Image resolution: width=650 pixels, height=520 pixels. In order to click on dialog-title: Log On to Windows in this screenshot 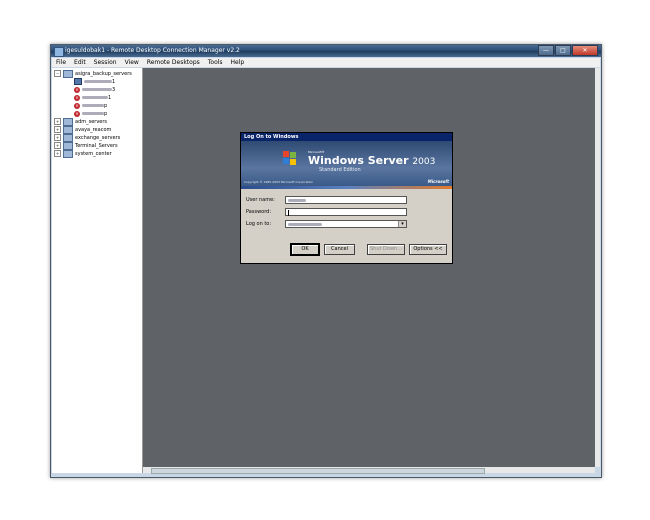, I will do `click(346, 137)`.